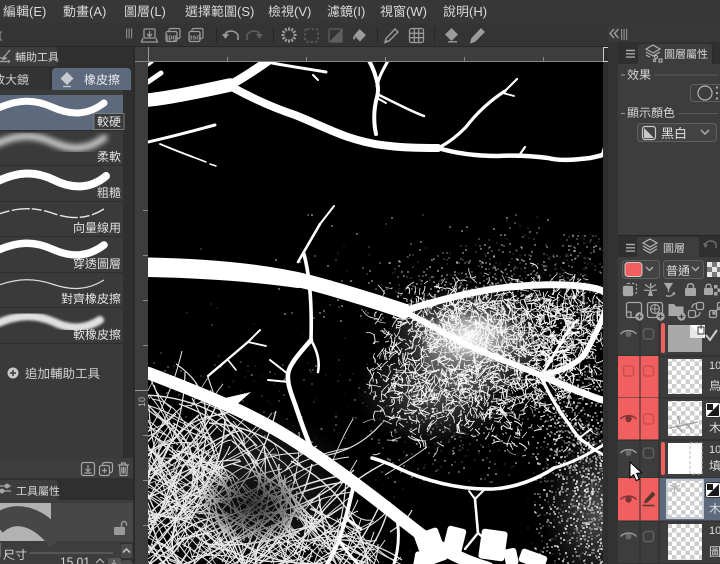 This screenshot has height=564, width=720. What do you see at coordinates (75, 559) in the screenshot?
I see `svg-text: 15.01` at bounding box center [75, 559].